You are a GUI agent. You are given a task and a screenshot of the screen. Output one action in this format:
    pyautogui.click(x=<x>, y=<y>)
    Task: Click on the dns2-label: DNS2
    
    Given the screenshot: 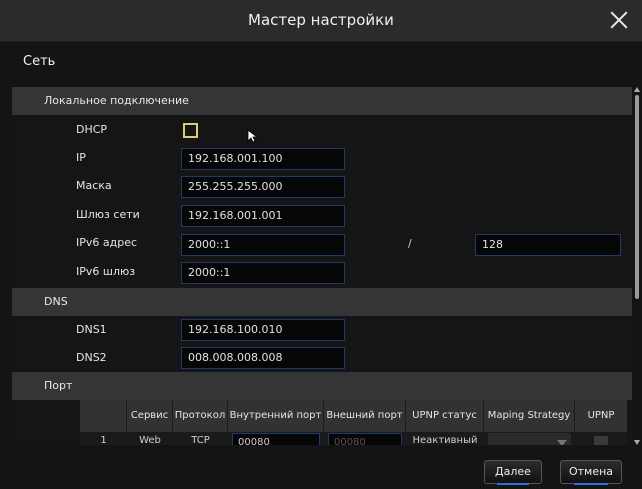 What is the action you would take?
    pyautogui.click(x=91, y=357)
    